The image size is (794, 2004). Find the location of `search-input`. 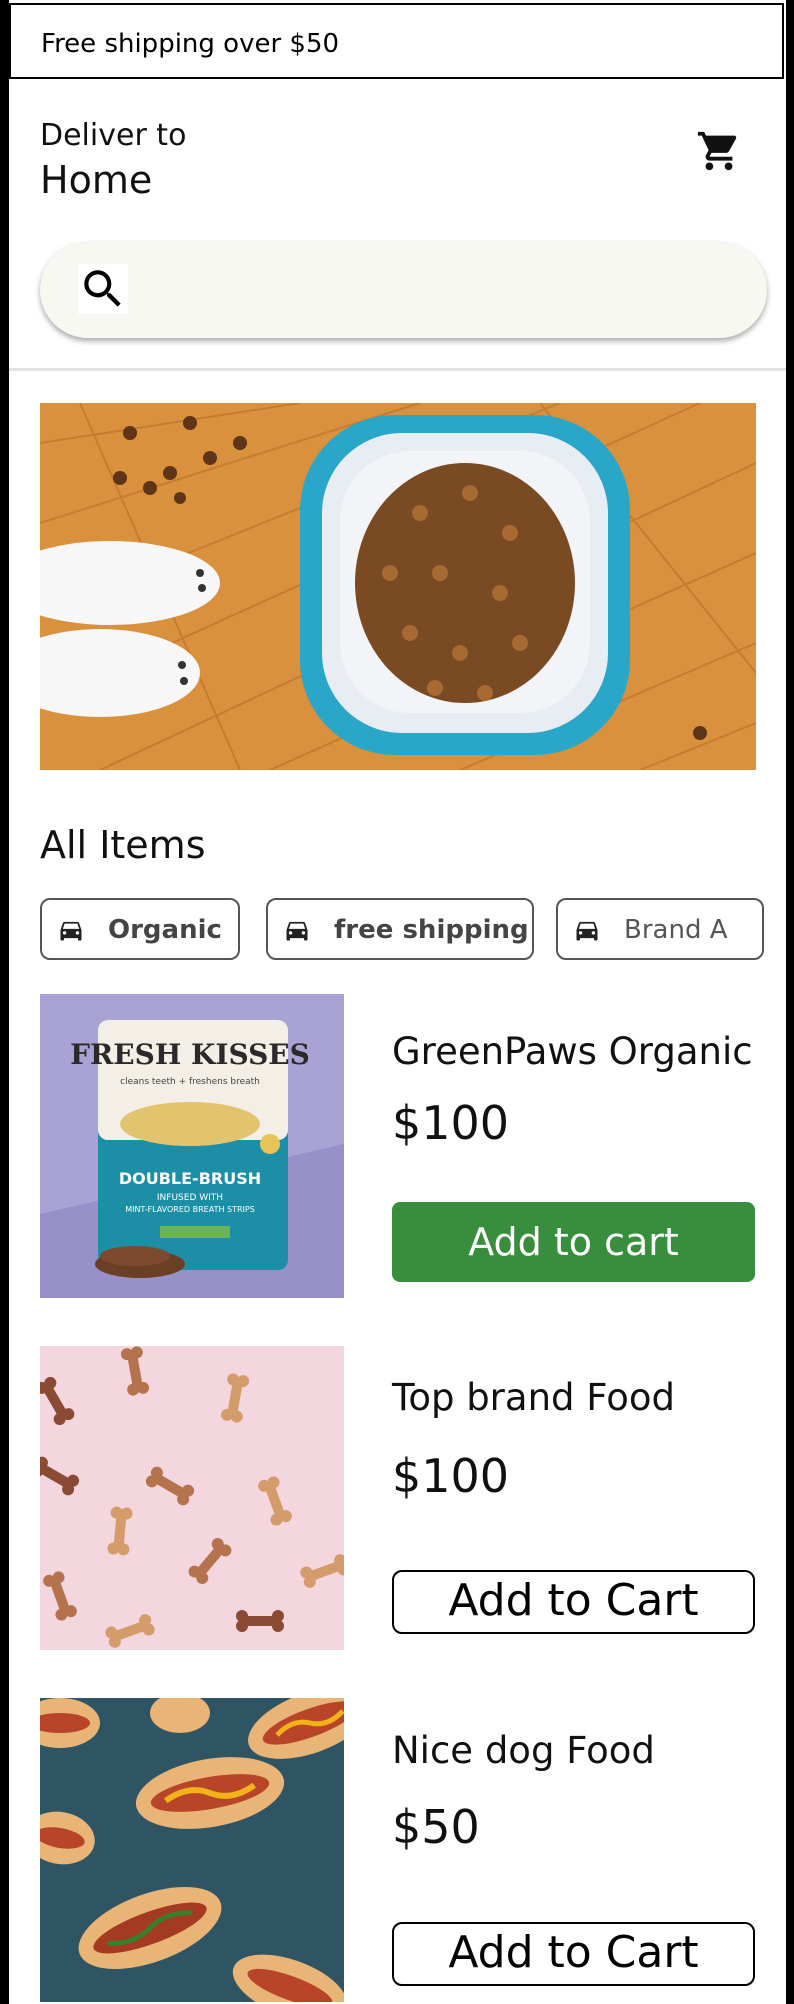

search-input is located at coordinates (437, 291).